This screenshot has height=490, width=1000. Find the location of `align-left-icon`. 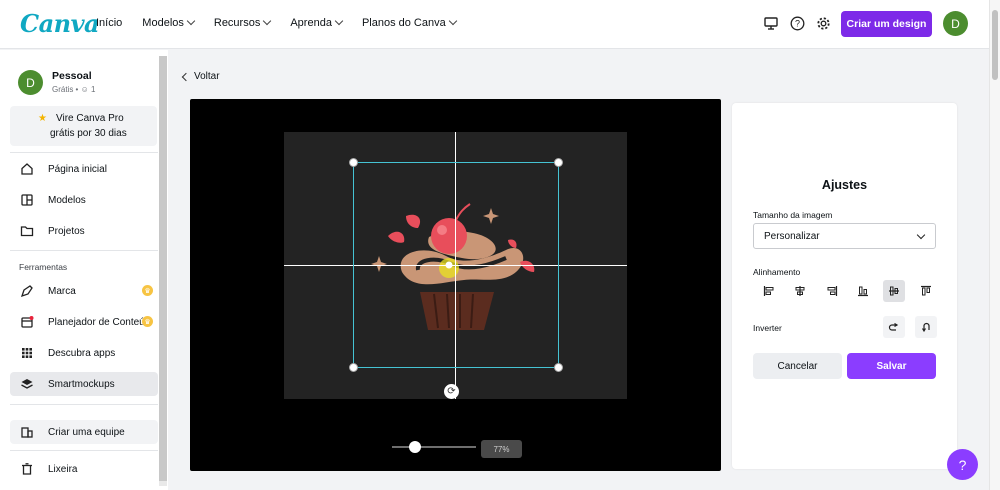

align-left-icon is located at coordinates (769, 291).